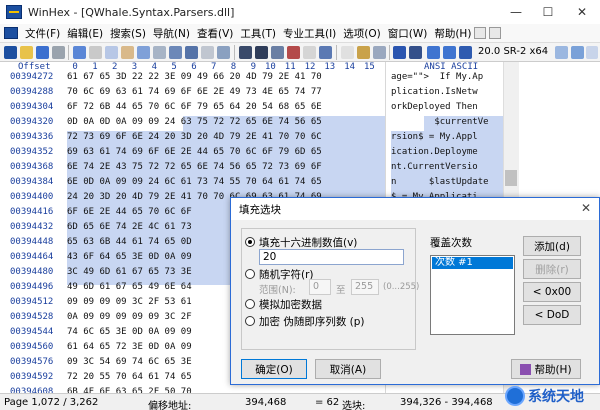 The height and width of the screenshot is (410, 600). I want to click on mdi-close-icon, so click(495, 33).